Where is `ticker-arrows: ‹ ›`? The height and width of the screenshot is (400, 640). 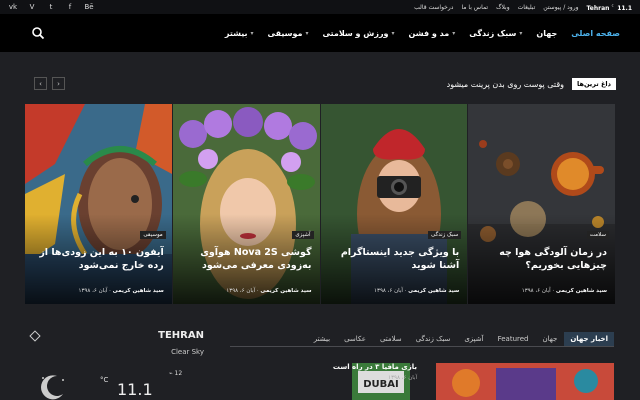
ticker-arrows: ‹ › is located at coordinates (49, 83).